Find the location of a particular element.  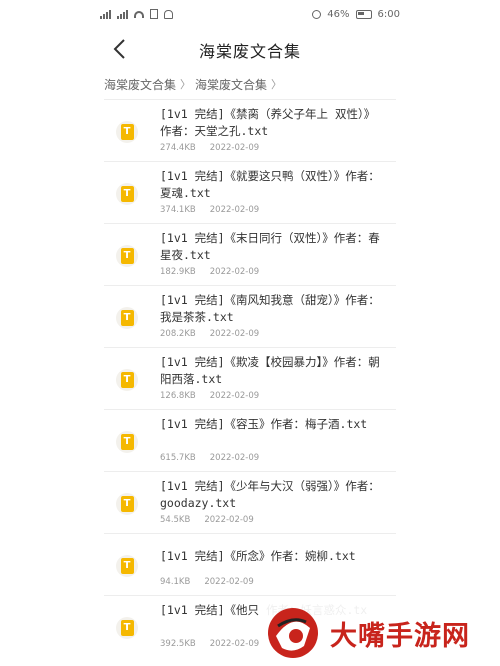

file-meta: 274.4KB 2022-02-09 is located at coordinates (209, 148).